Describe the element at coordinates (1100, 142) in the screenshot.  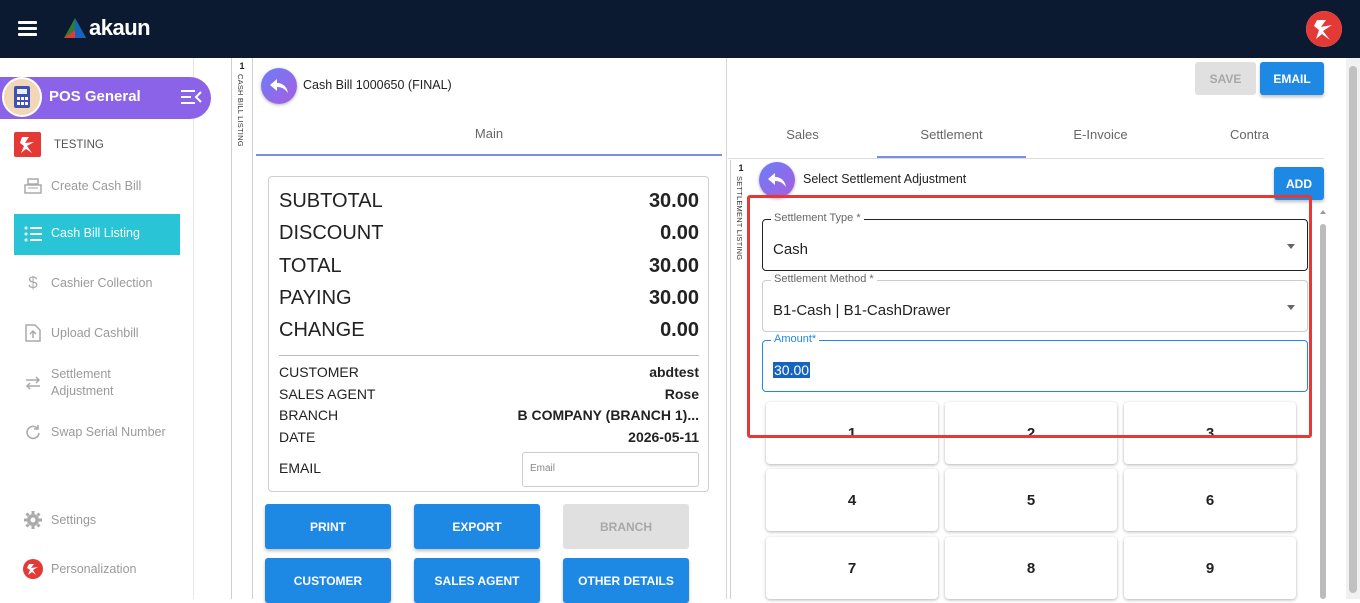
I see `tab-e-invoice: E-Invoice` at that location.